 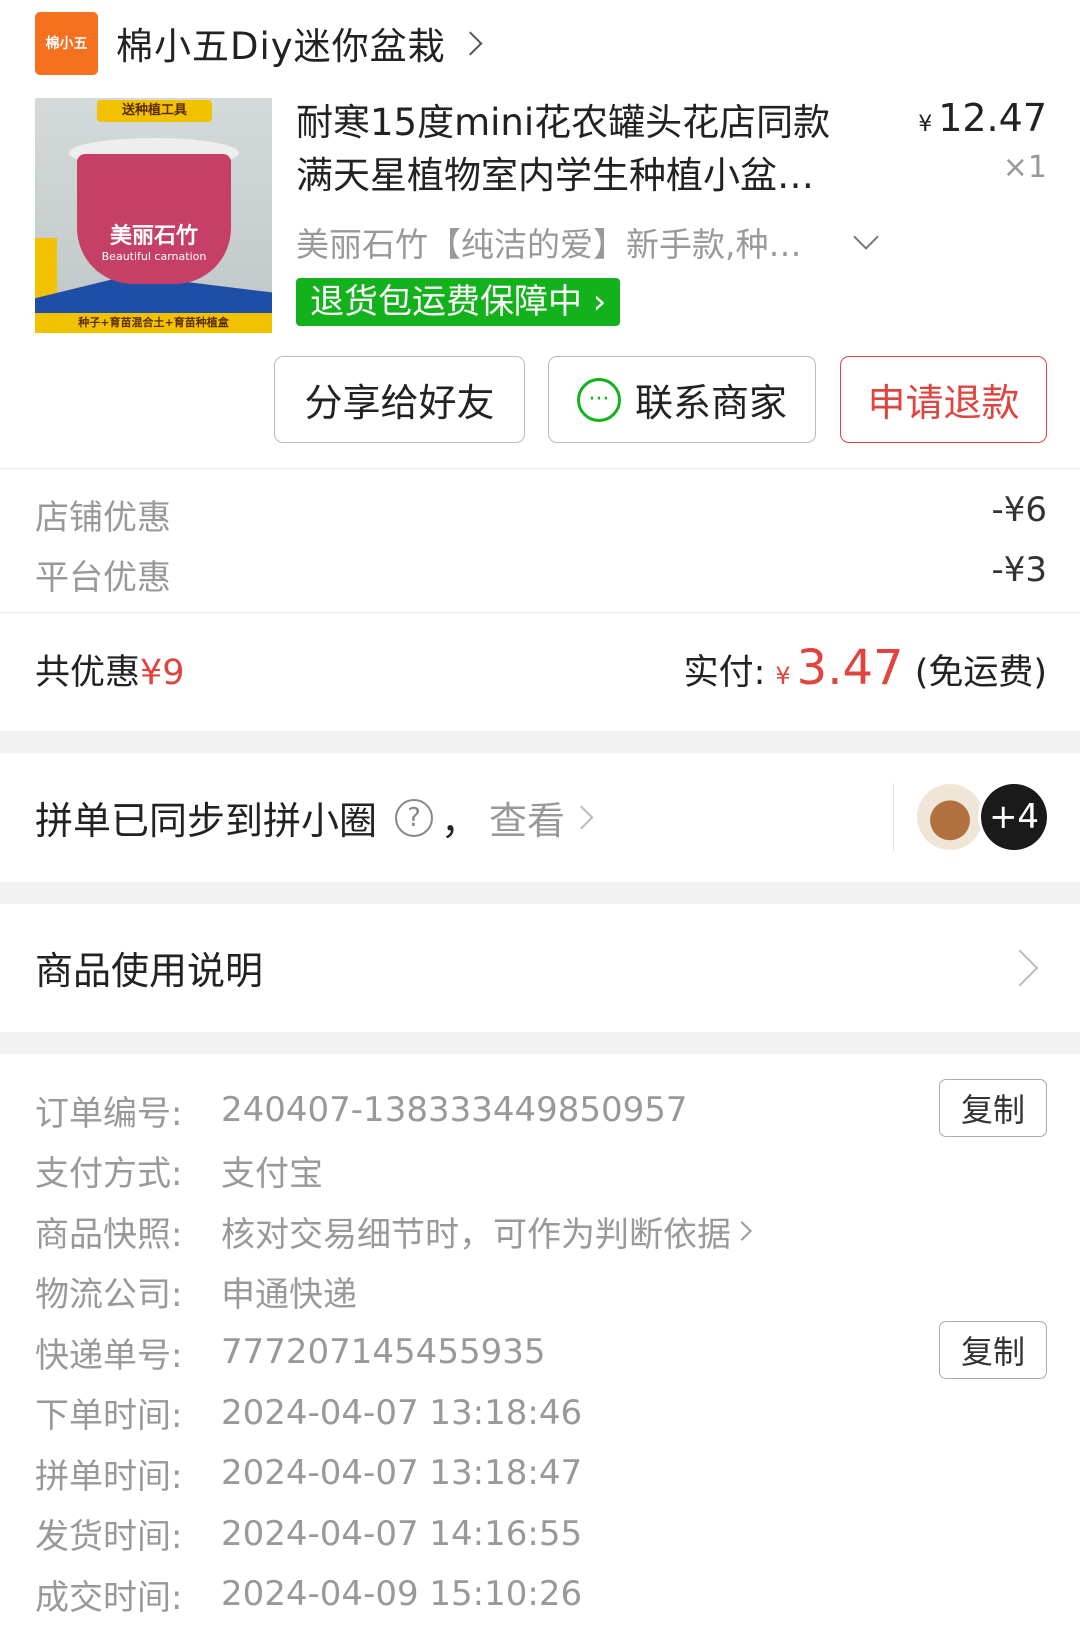 I want to click on store-header: 棉小五 棉小五Diy迷你盆栽, so click(x=259, y=43).